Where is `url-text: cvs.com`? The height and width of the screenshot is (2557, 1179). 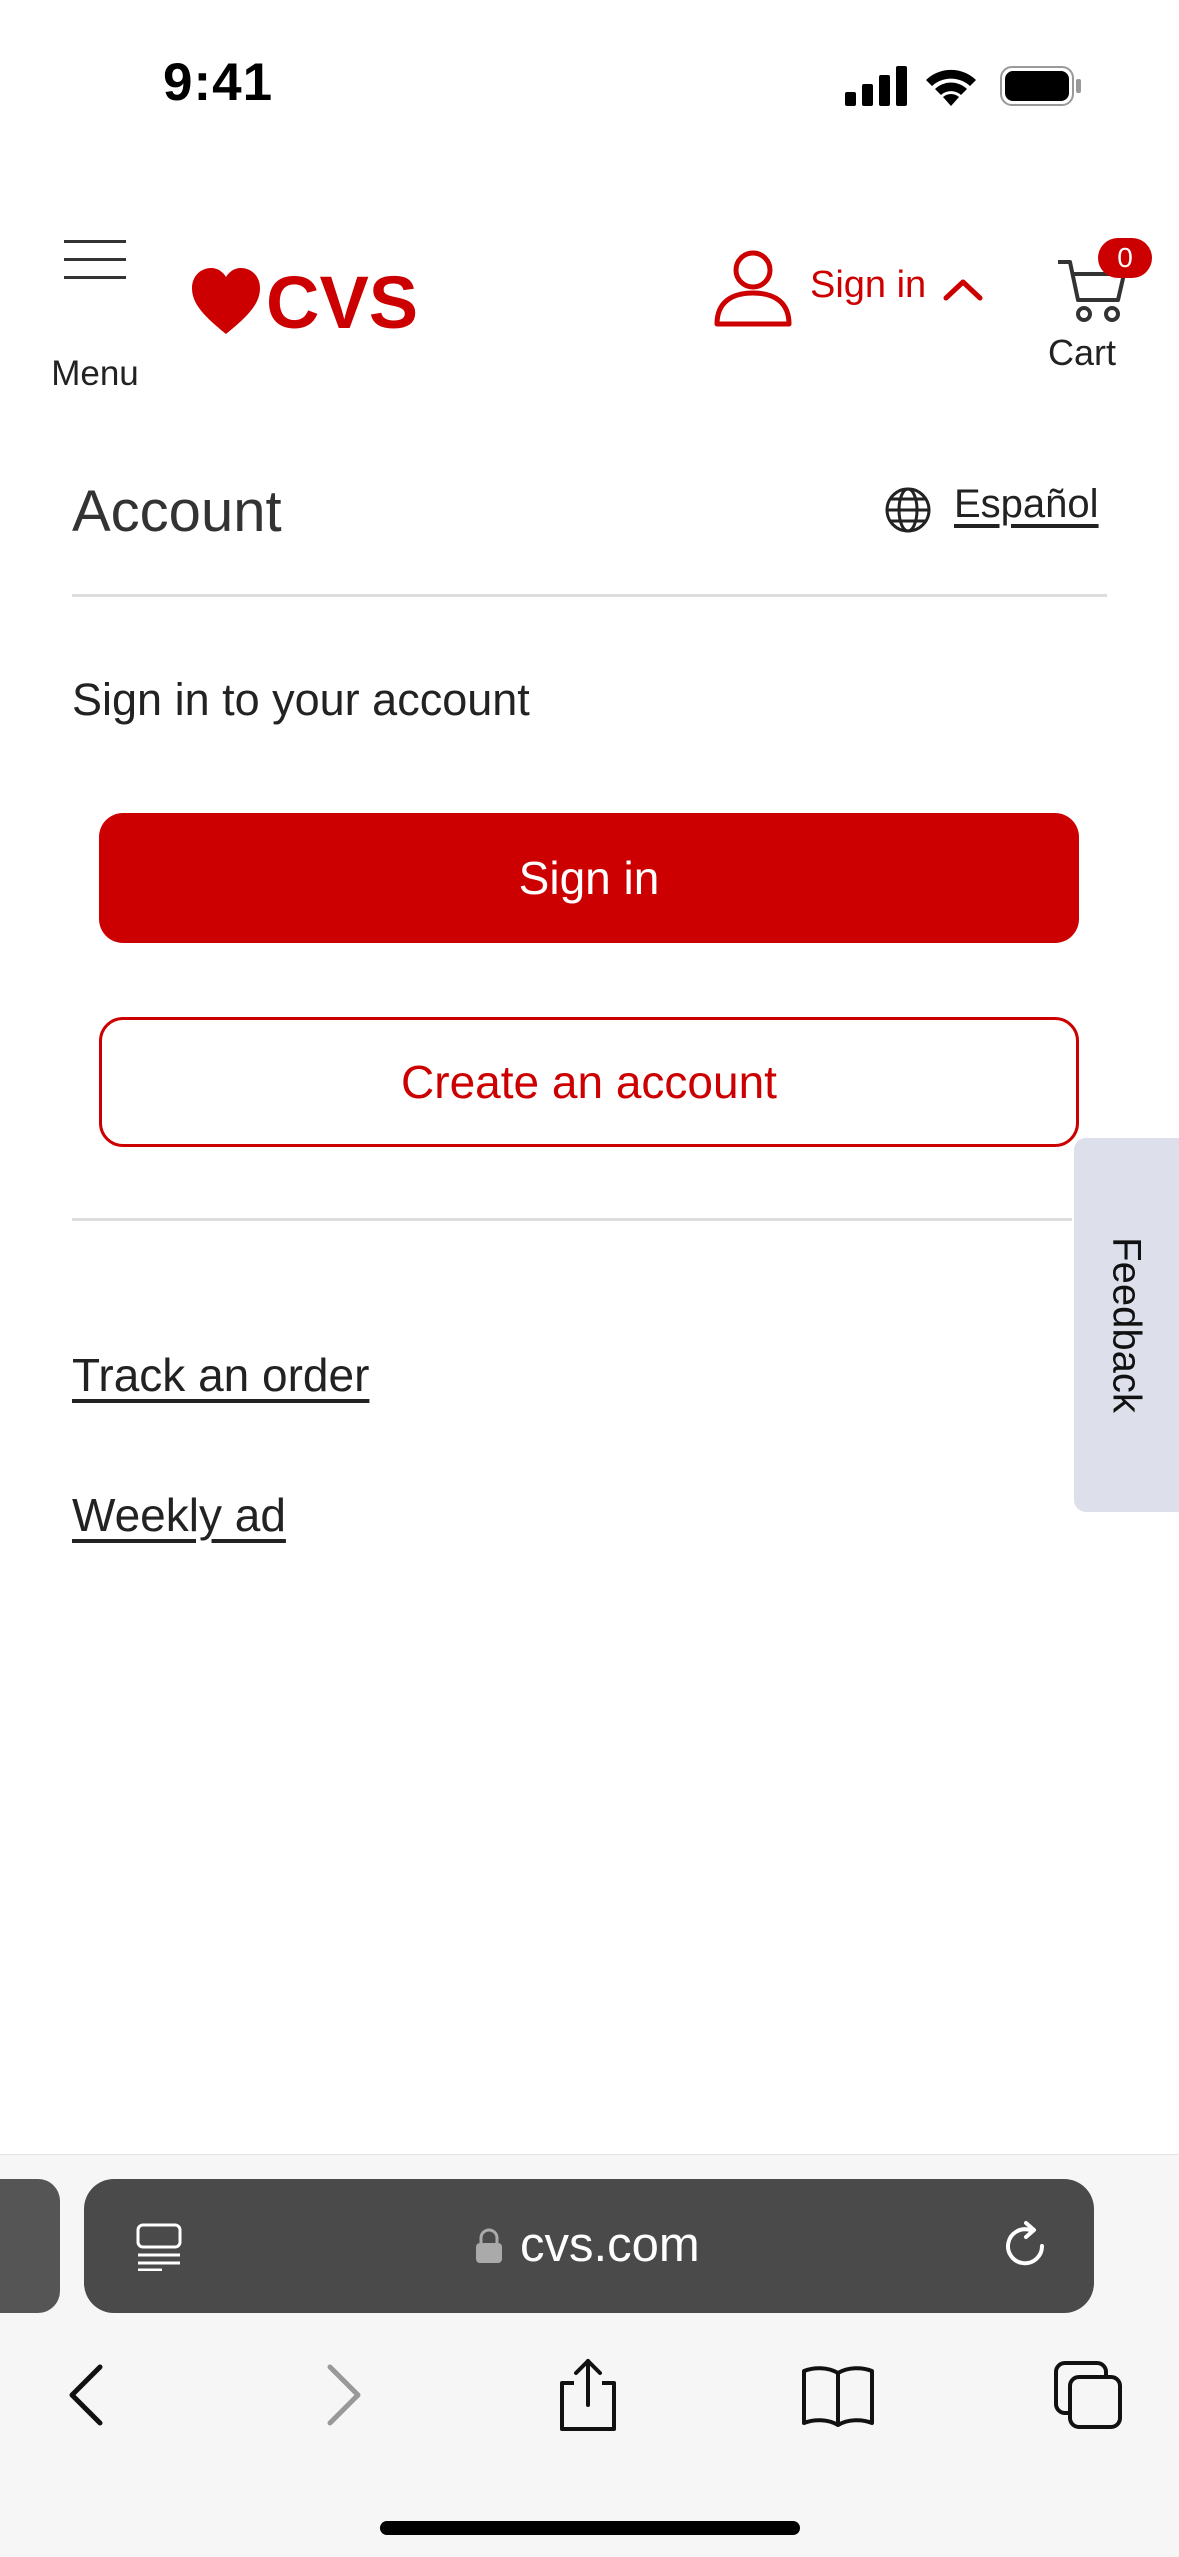
url-text: cvs.com is located at coordinates (610, 2245).